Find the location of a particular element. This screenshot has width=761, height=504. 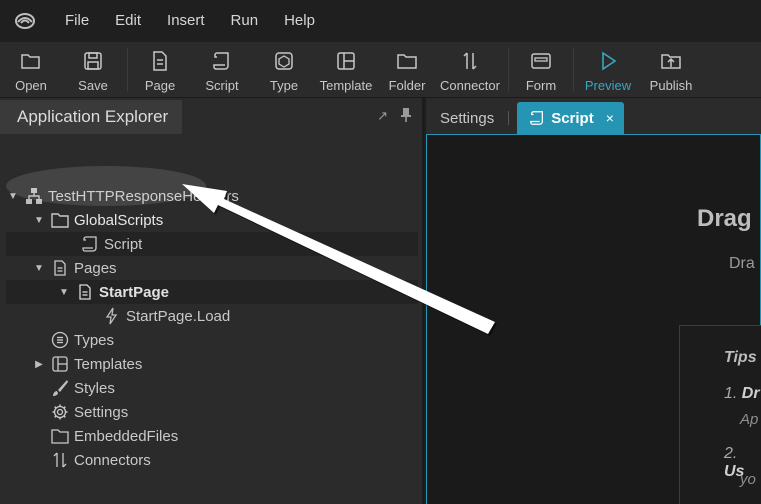

page-label: Page is located at coordinates (160, 85).